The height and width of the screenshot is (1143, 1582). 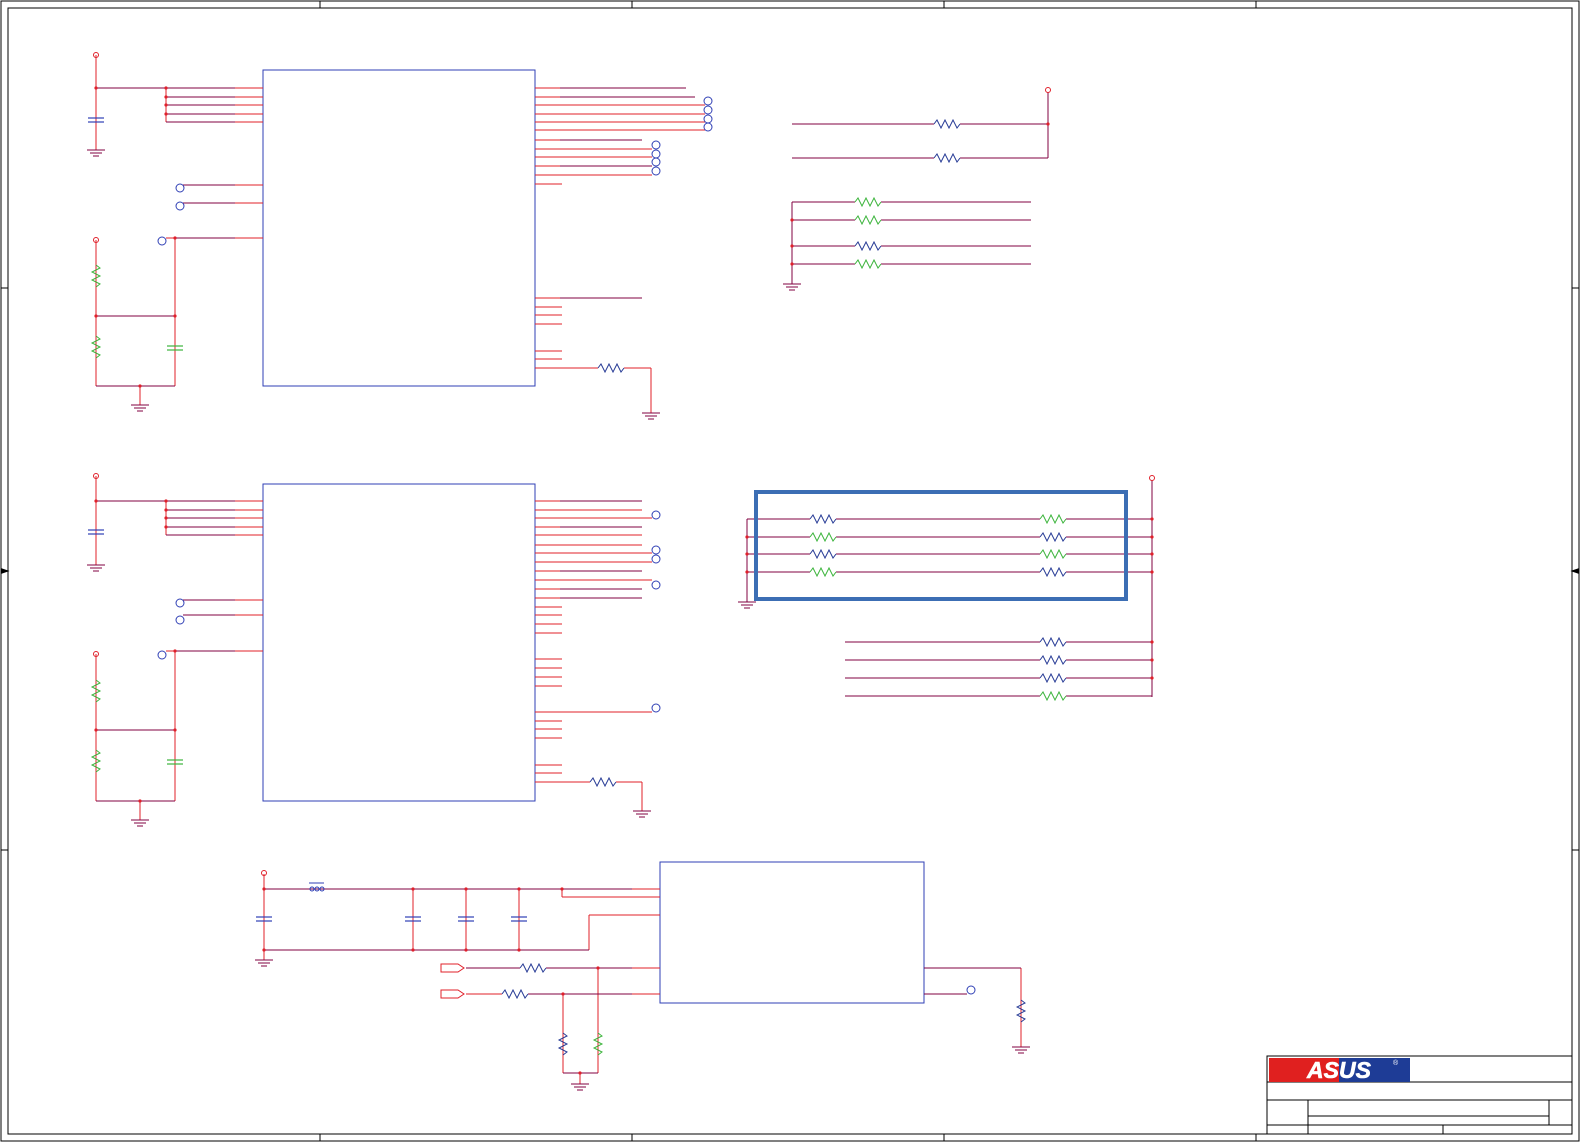 I want to click on registered-mark: ®, so click(x=1396, y=1063).